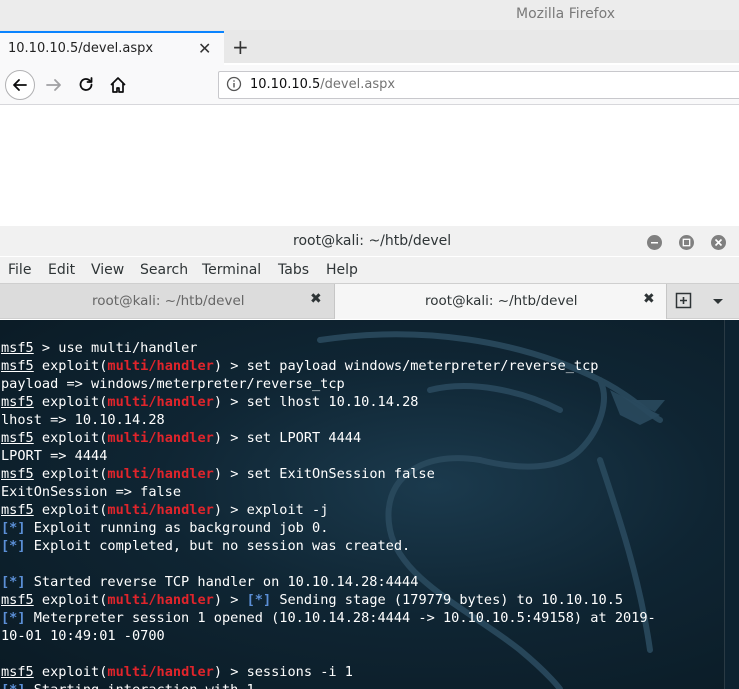  What do you see at coordinates (204, 48) in the screenshot?
I see `tab-close-icon: ✕` at bounding box center [204, 48].